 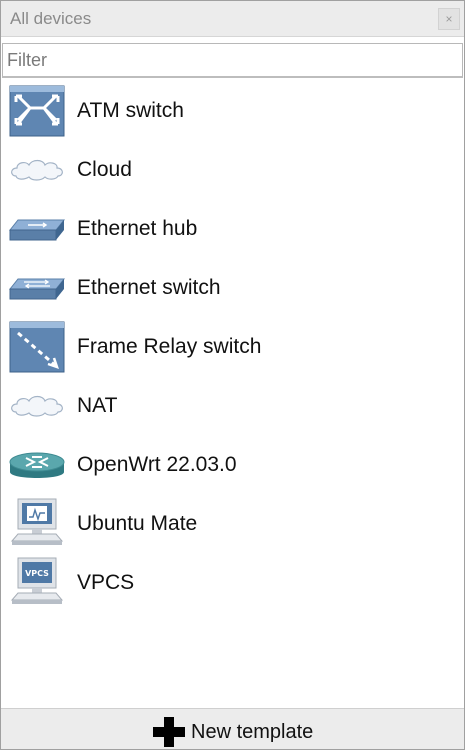 I want to click on panel-titlebar: All devices ×, so click(x=232, y=19).